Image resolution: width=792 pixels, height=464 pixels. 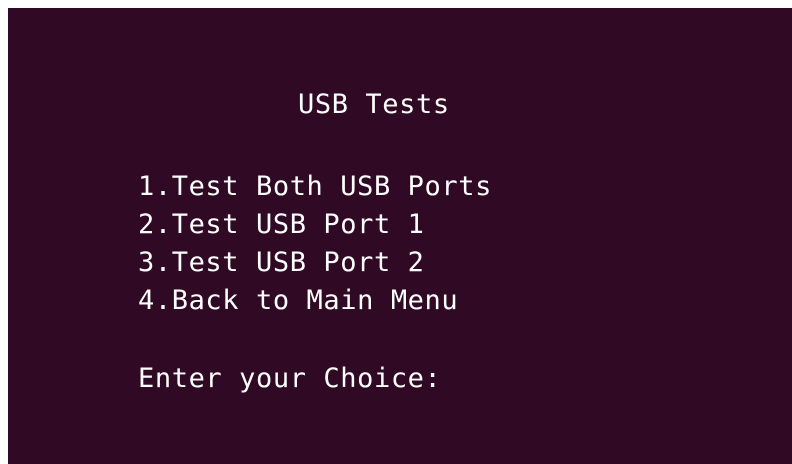 I want to click on choice-prompt: Enter your Choice:, so click(x=289, y=379).